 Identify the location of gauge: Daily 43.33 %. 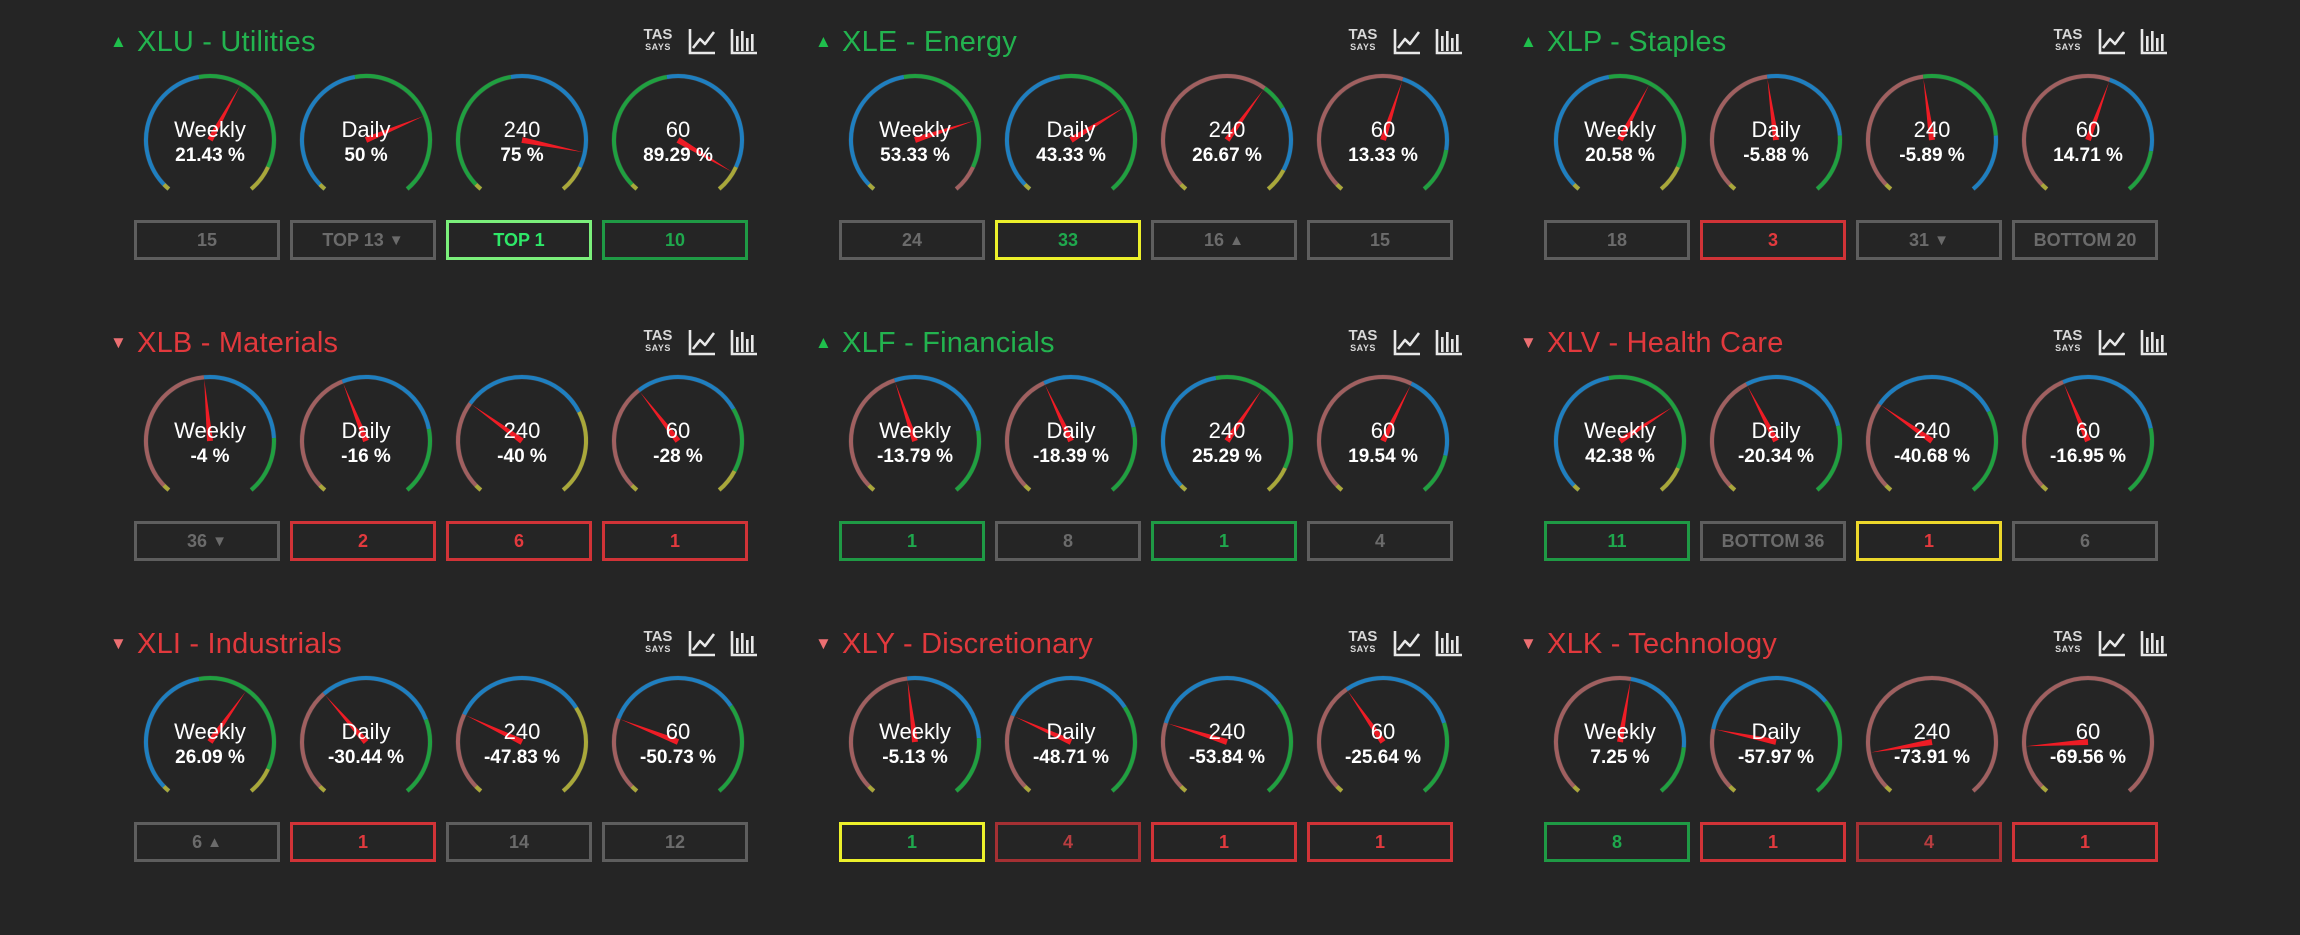
(1071, 140).